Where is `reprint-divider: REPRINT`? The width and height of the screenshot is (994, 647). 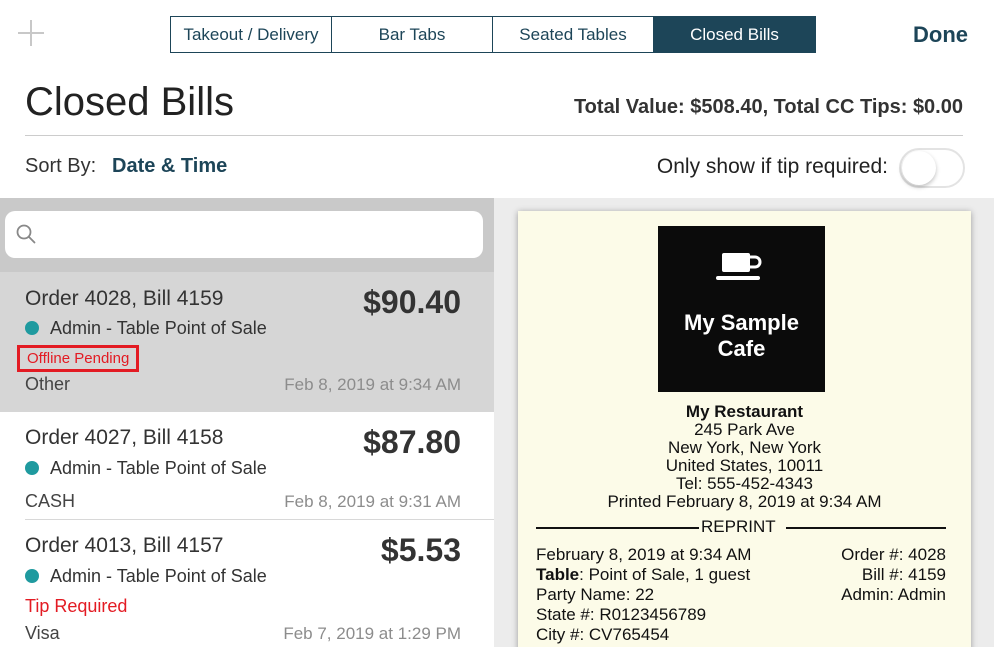 reprint-divider: REPRINT is located at coordinates (741, 527).